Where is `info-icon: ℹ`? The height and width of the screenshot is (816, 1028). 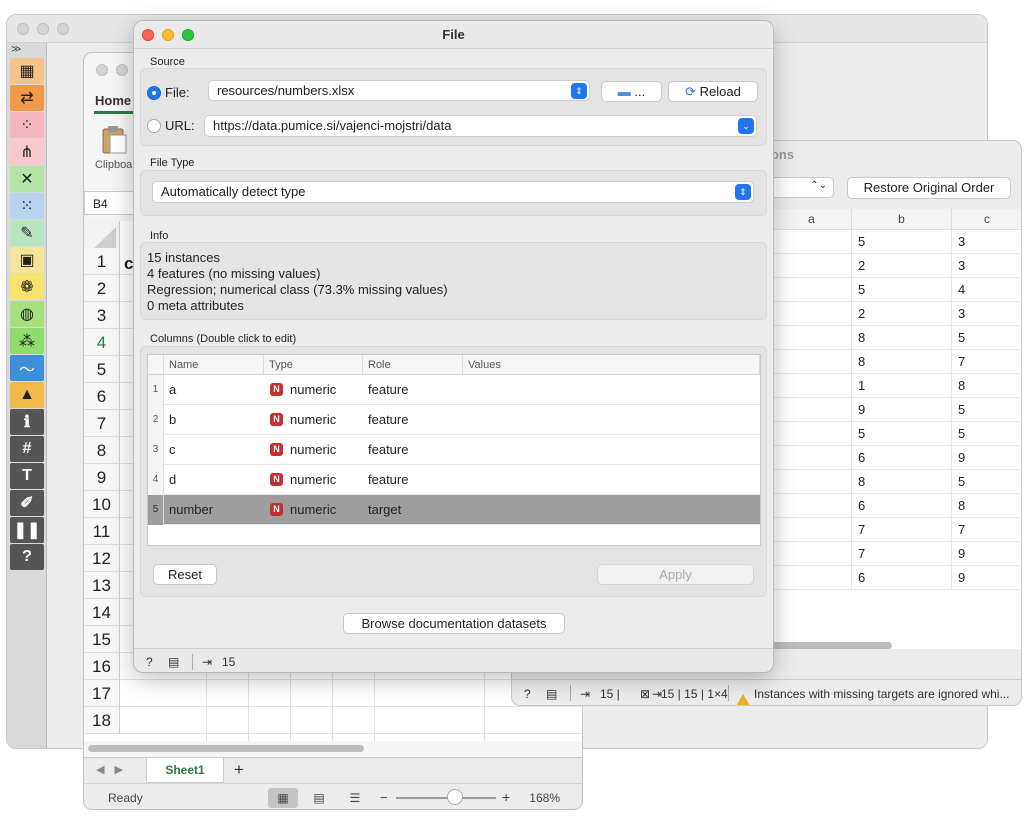 info-icon: ℹ is located at coordinates (27, 422).